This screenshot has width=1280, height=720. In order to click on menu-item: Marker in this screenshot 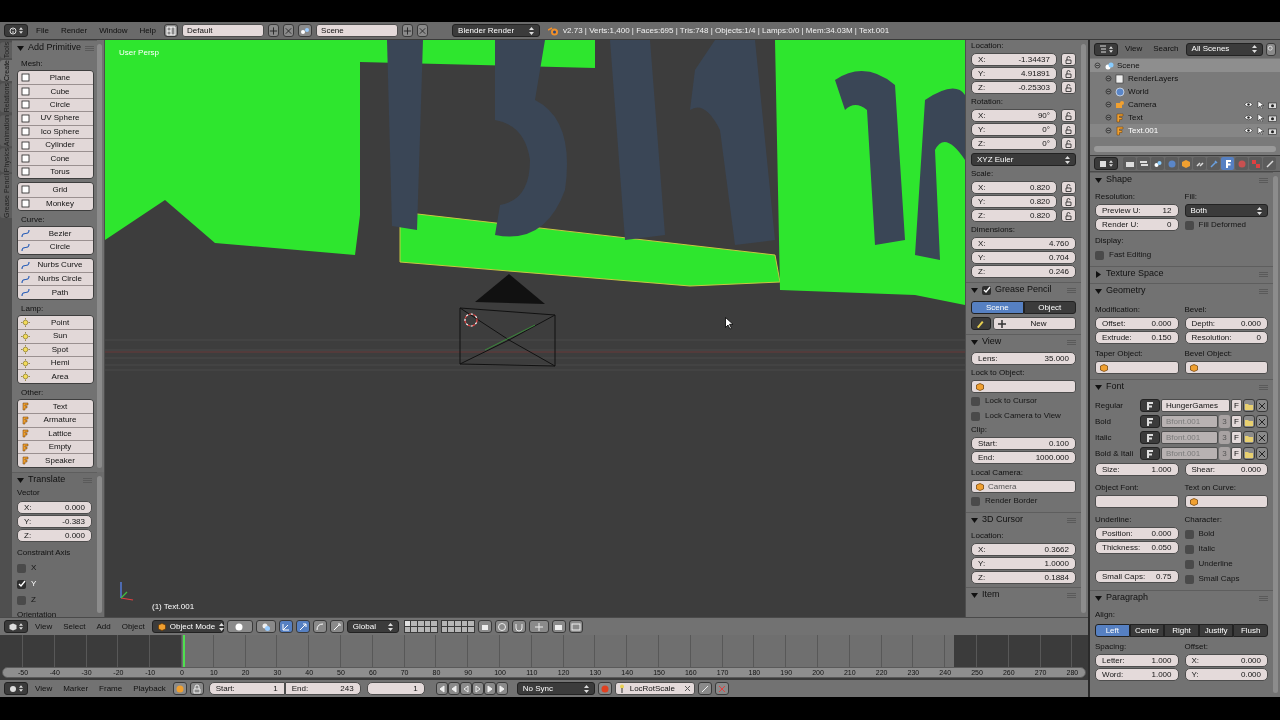, I will do `click(76, 688)`.